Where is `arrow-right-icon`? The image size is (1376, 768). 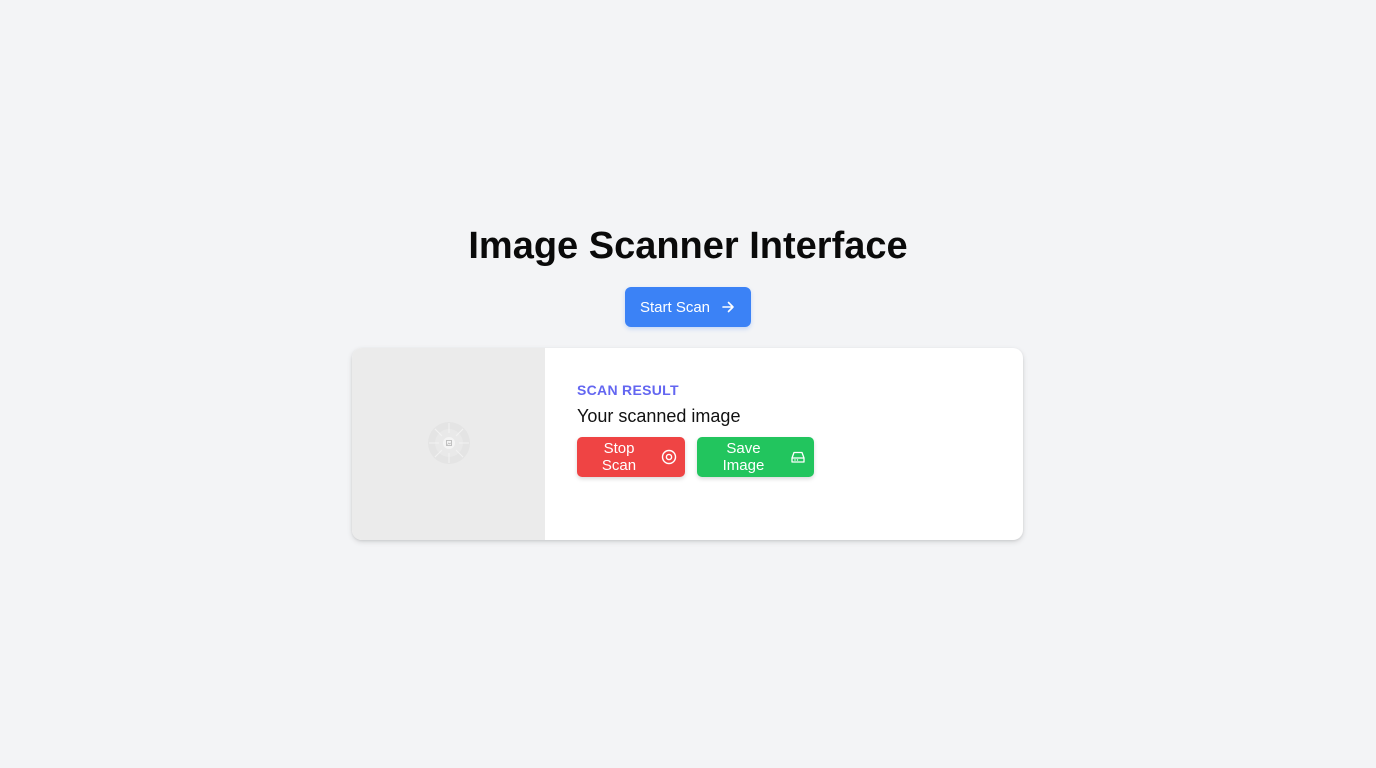
arrow-right-icon is located at coordinates (728, 307).